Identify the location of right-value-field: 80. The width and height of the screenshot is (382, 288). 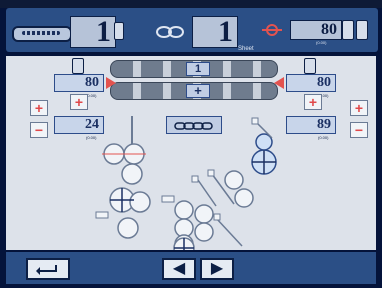
(311, 83).